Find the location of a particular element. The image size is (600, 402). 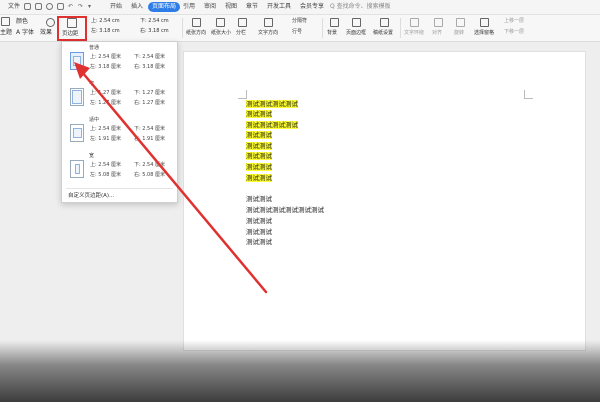

page-border-button: 页面边框 is located at coordinates (356, 33).